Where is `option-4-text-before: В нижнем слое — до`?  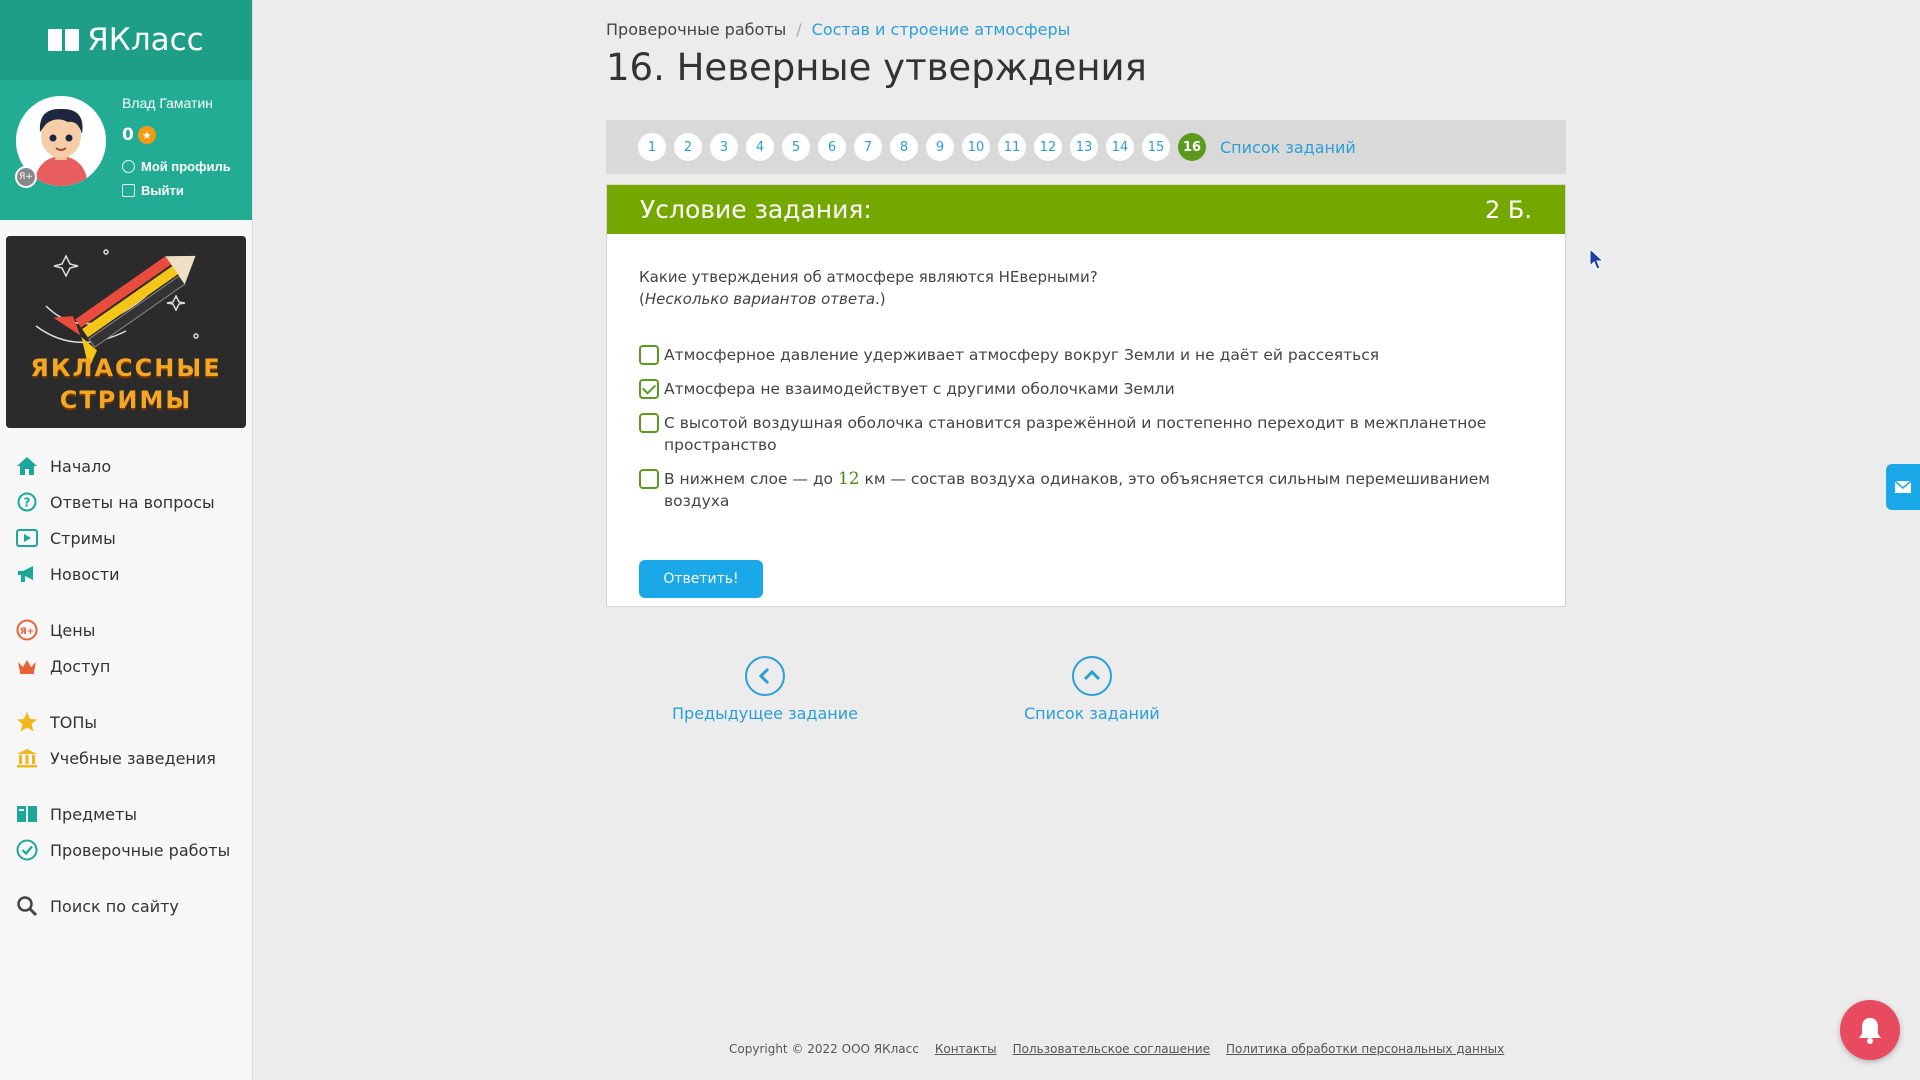
option-4-text-before: В нижнем слое — до is located at coordinates (751, 479).